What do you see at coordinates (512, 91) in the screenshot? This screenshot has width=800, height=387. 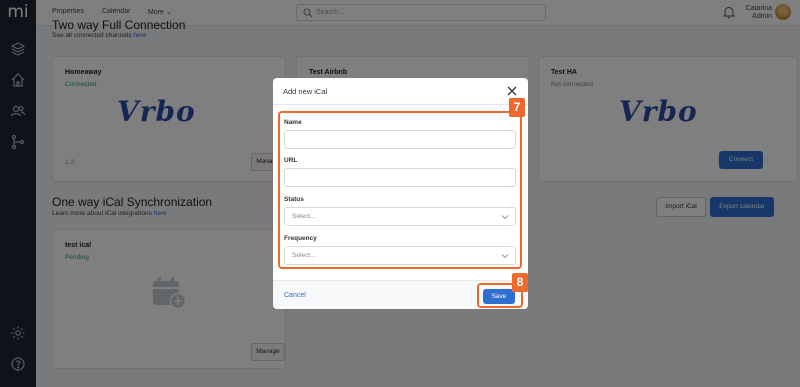 I see `close-icon` at bounding box center [512, 91].